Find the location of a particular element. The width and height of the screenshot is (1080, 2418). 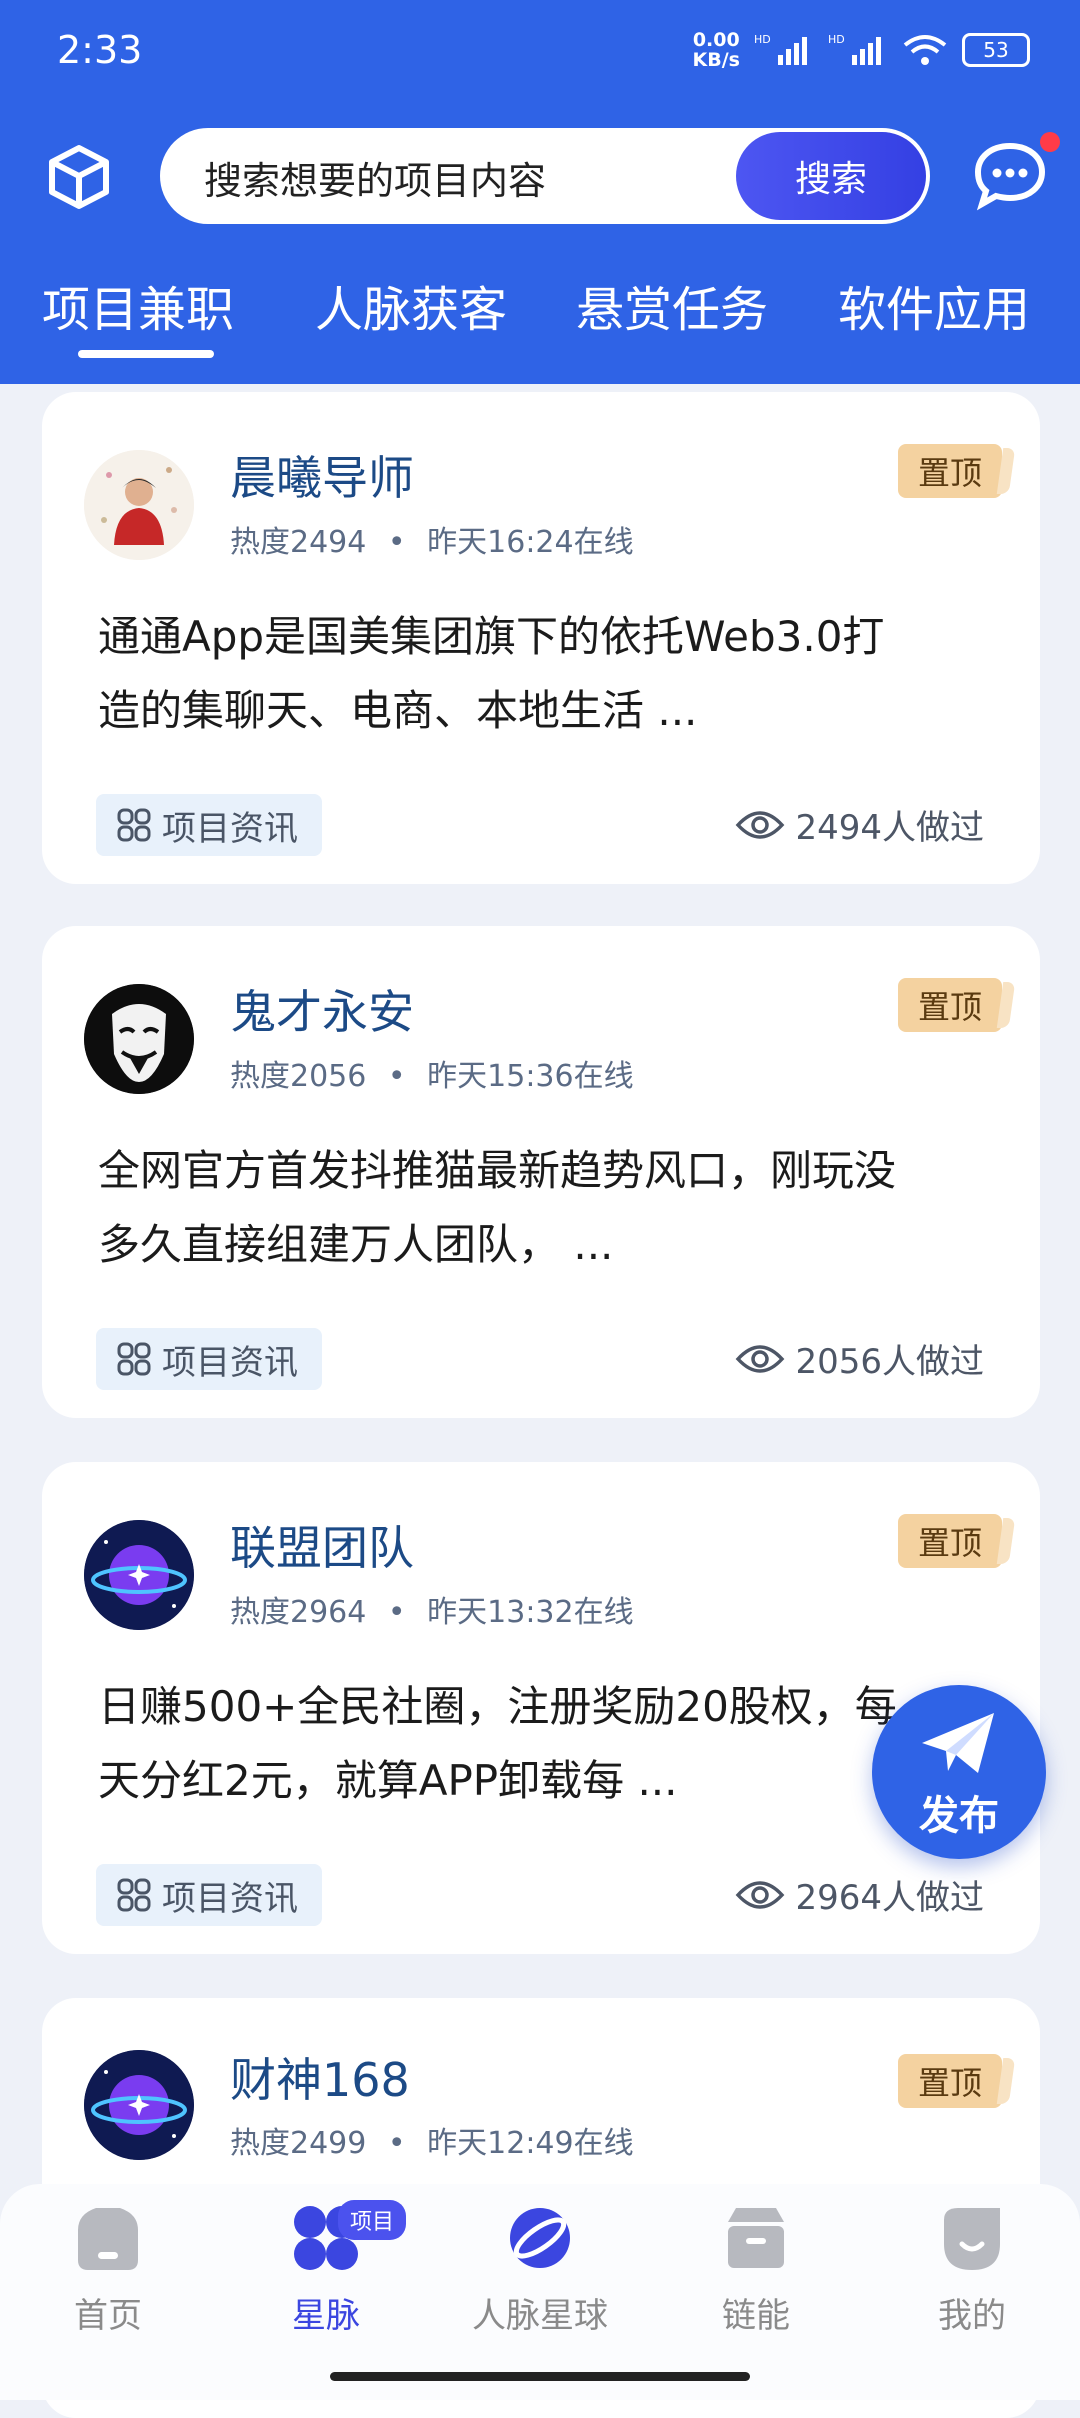

nav-profile: 我的 is located at coordinates (972, 2268).